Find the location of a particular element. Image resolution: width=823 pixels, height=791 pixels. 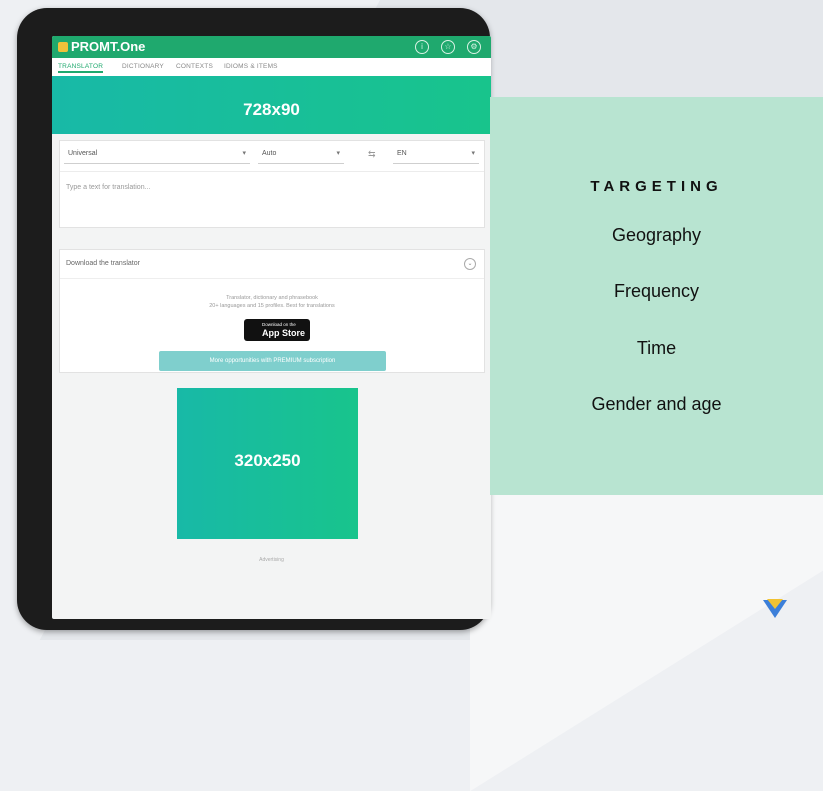

download-description: Translator, dictionary and phrasebook is located at coordinates (272, 298).